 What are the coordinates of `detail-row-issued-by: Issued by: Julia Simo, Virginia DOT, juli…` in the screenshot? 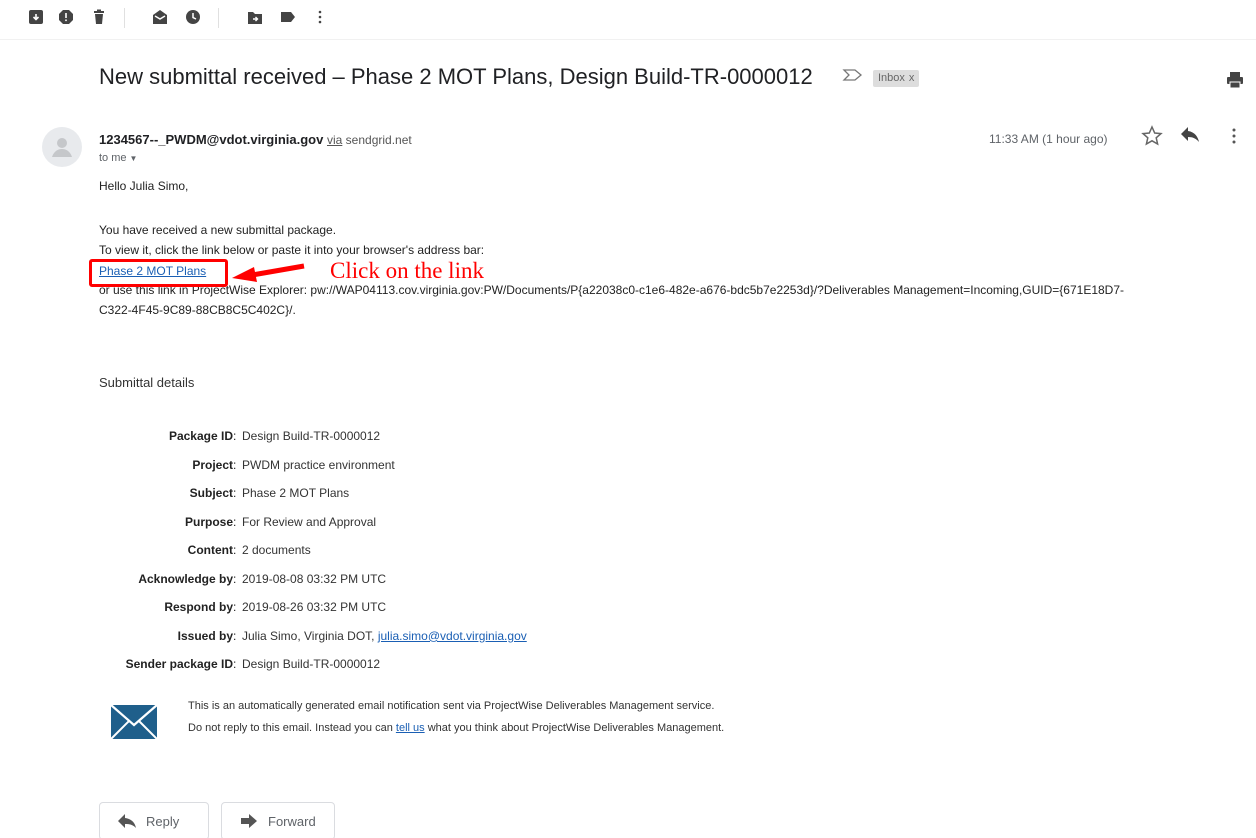 It's located at (313, 636).